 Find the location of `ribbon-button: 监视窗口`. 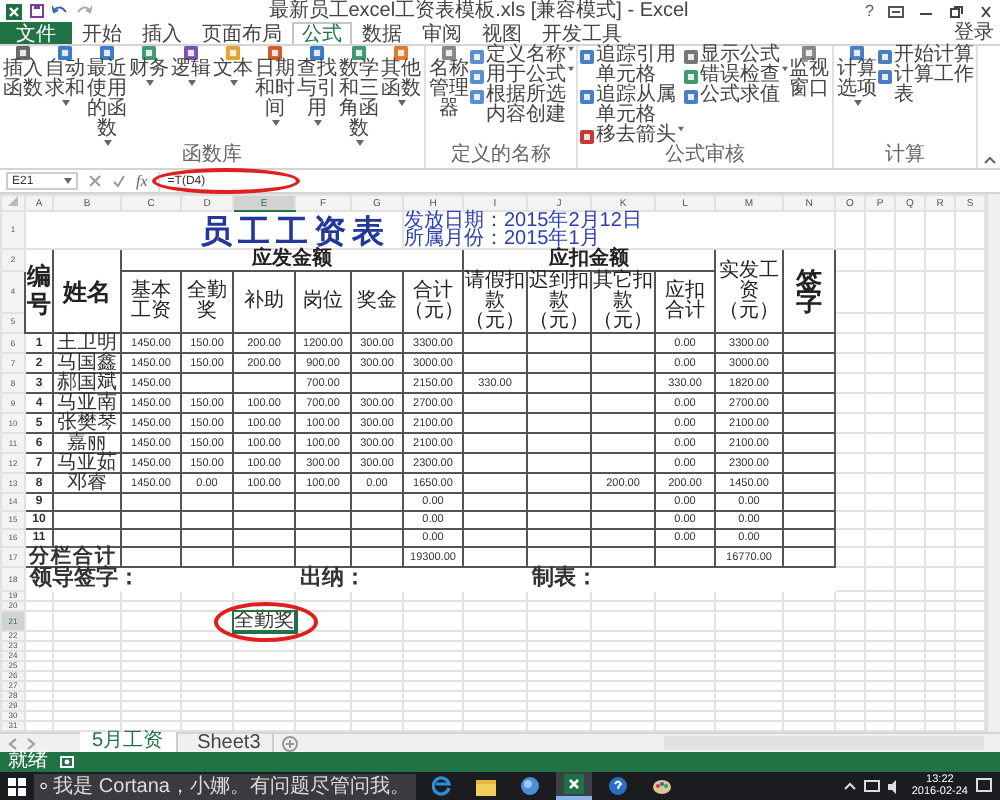

ribbon-button: 监视窗口 is located at coordinates (809, 73).